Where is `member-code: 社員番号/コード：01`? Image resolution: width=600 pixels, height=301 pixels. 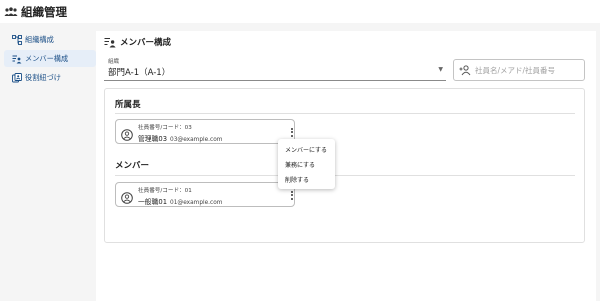
member-code: 社員番号/コード：01 is located at coordinates (165, 191).